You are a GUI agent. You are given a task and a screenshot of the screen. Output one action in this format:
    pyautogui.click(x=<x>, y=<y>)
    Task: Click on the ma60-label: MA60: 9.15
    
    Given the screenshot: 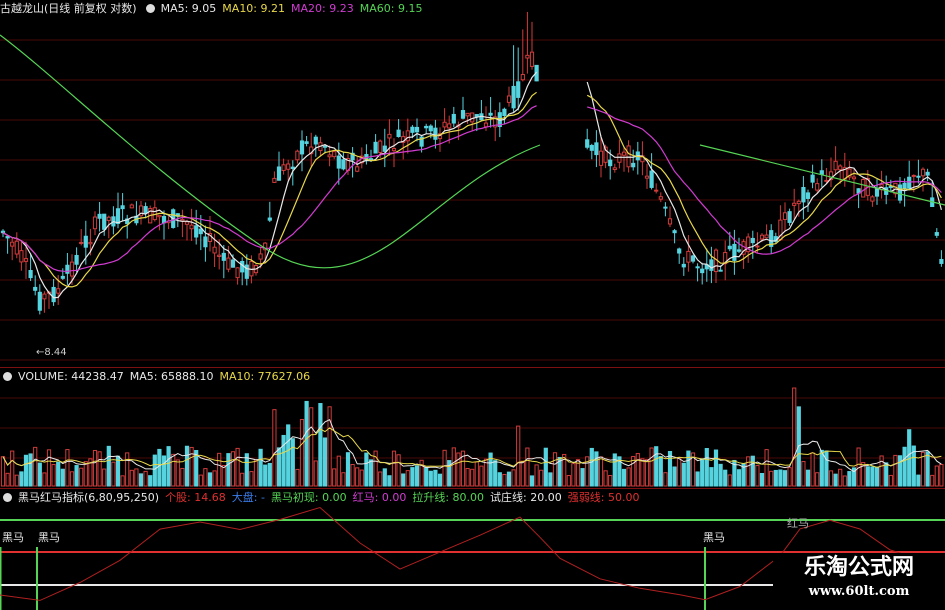 What is the action you would take?
    pyautogui.click(x=391, y=8)
    